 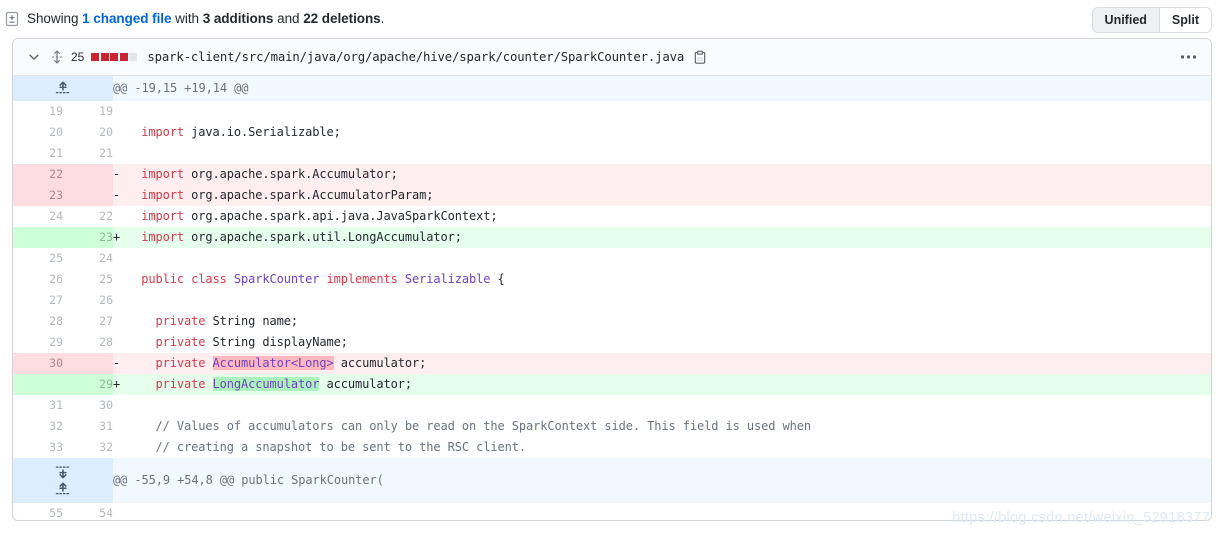 I want to click on old-line-number: 25, so click(x=38, y=258).